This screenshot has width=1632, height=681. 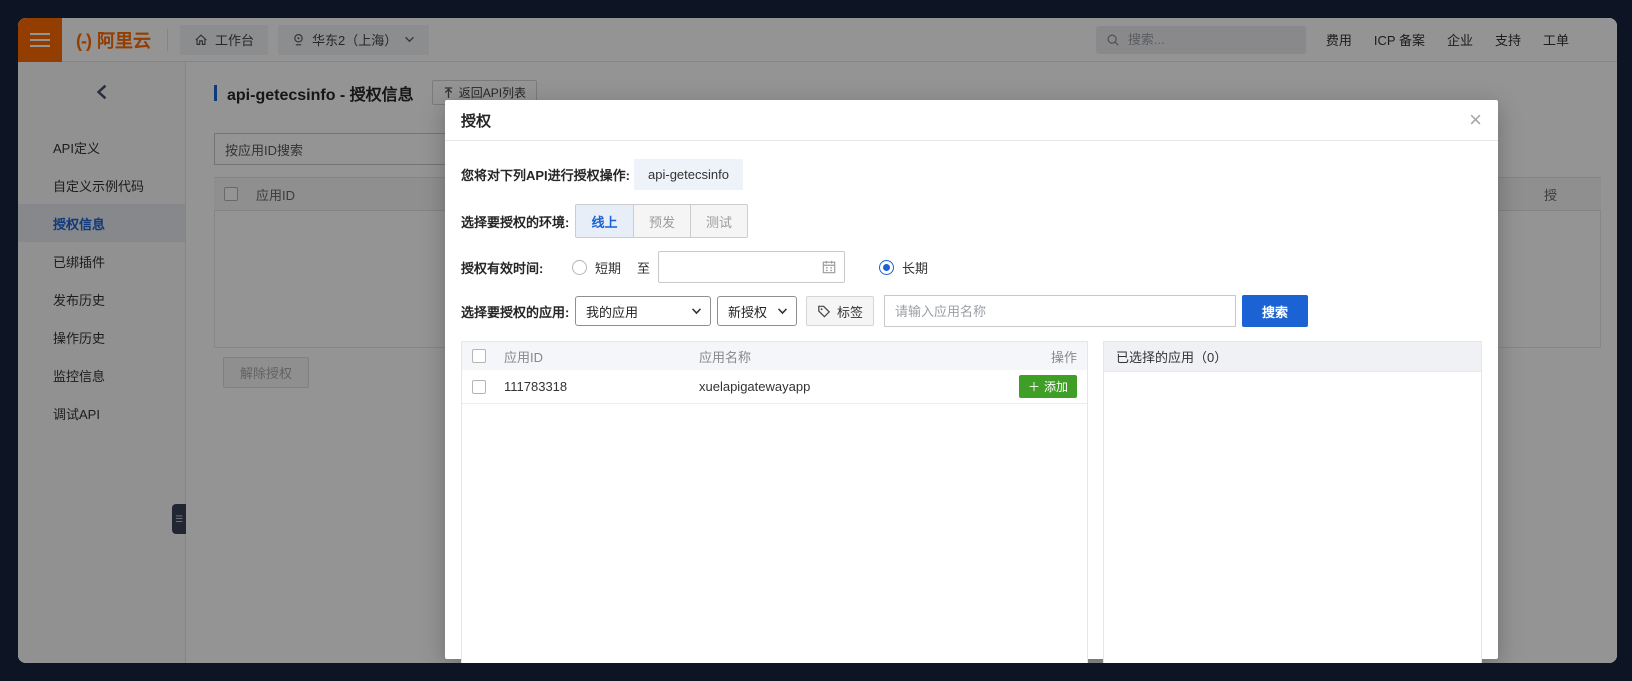 What do you see at coordinates (829, 267) in the screenshot?
I see `calendar-icon` at bounding box center [829, 267].